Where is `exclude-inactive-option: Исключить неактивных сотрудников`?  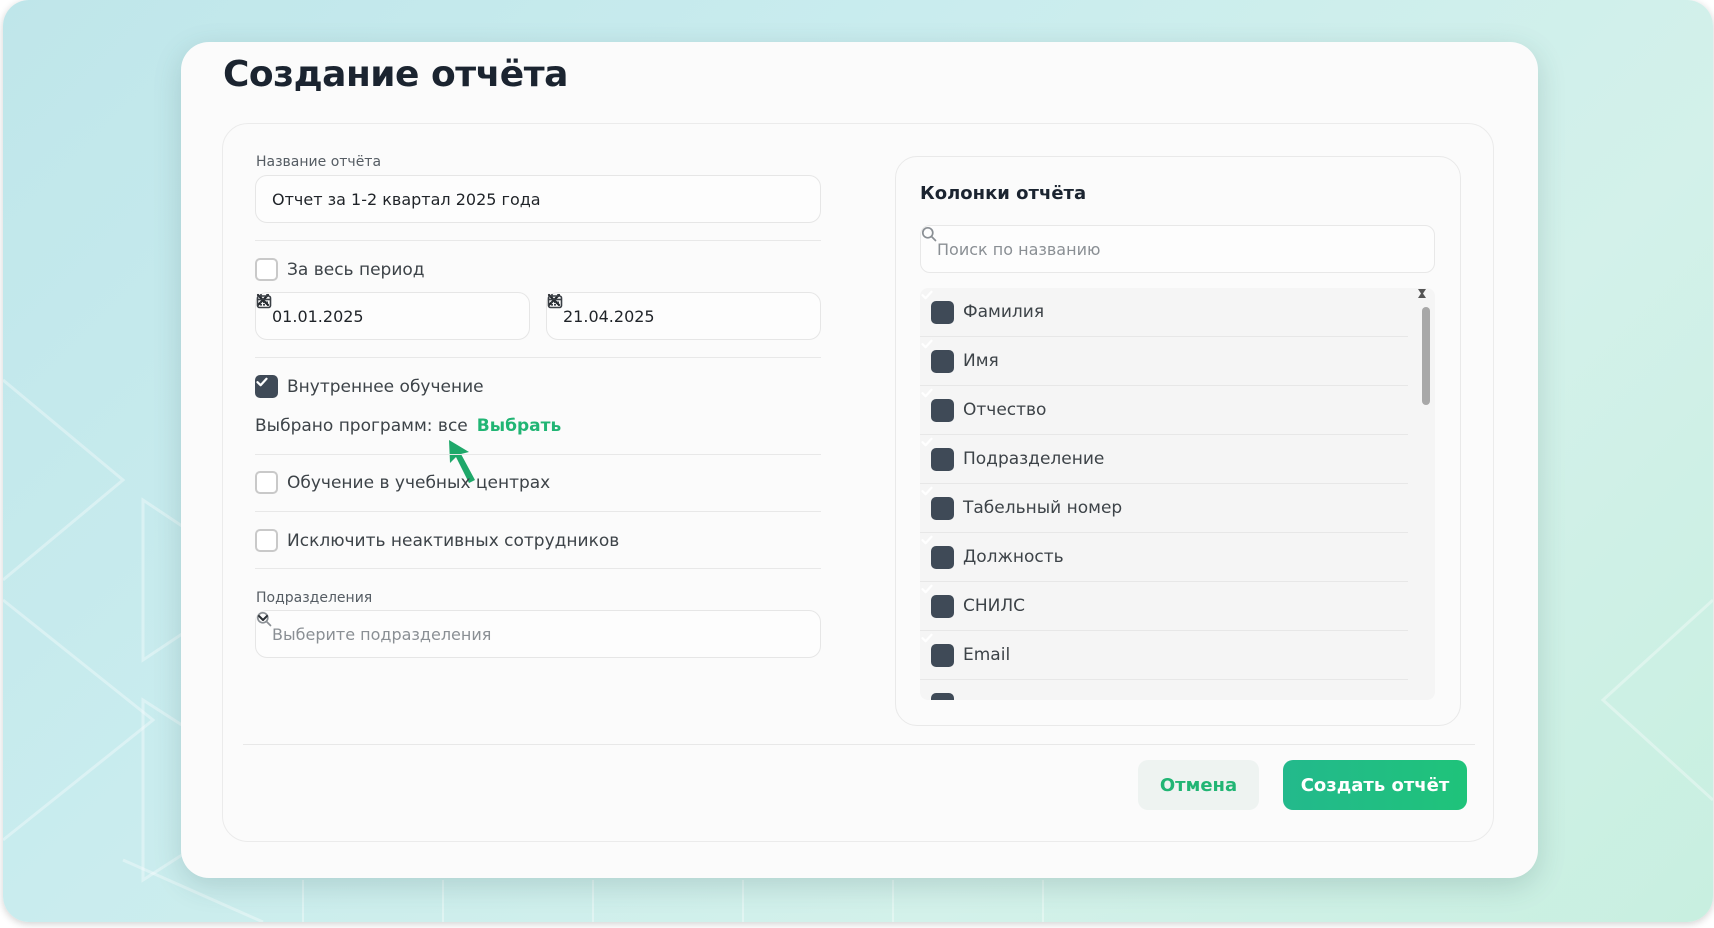 exclude-inactive-option: Исключить неактивных сотрудников is located at coordinates (437, 540).